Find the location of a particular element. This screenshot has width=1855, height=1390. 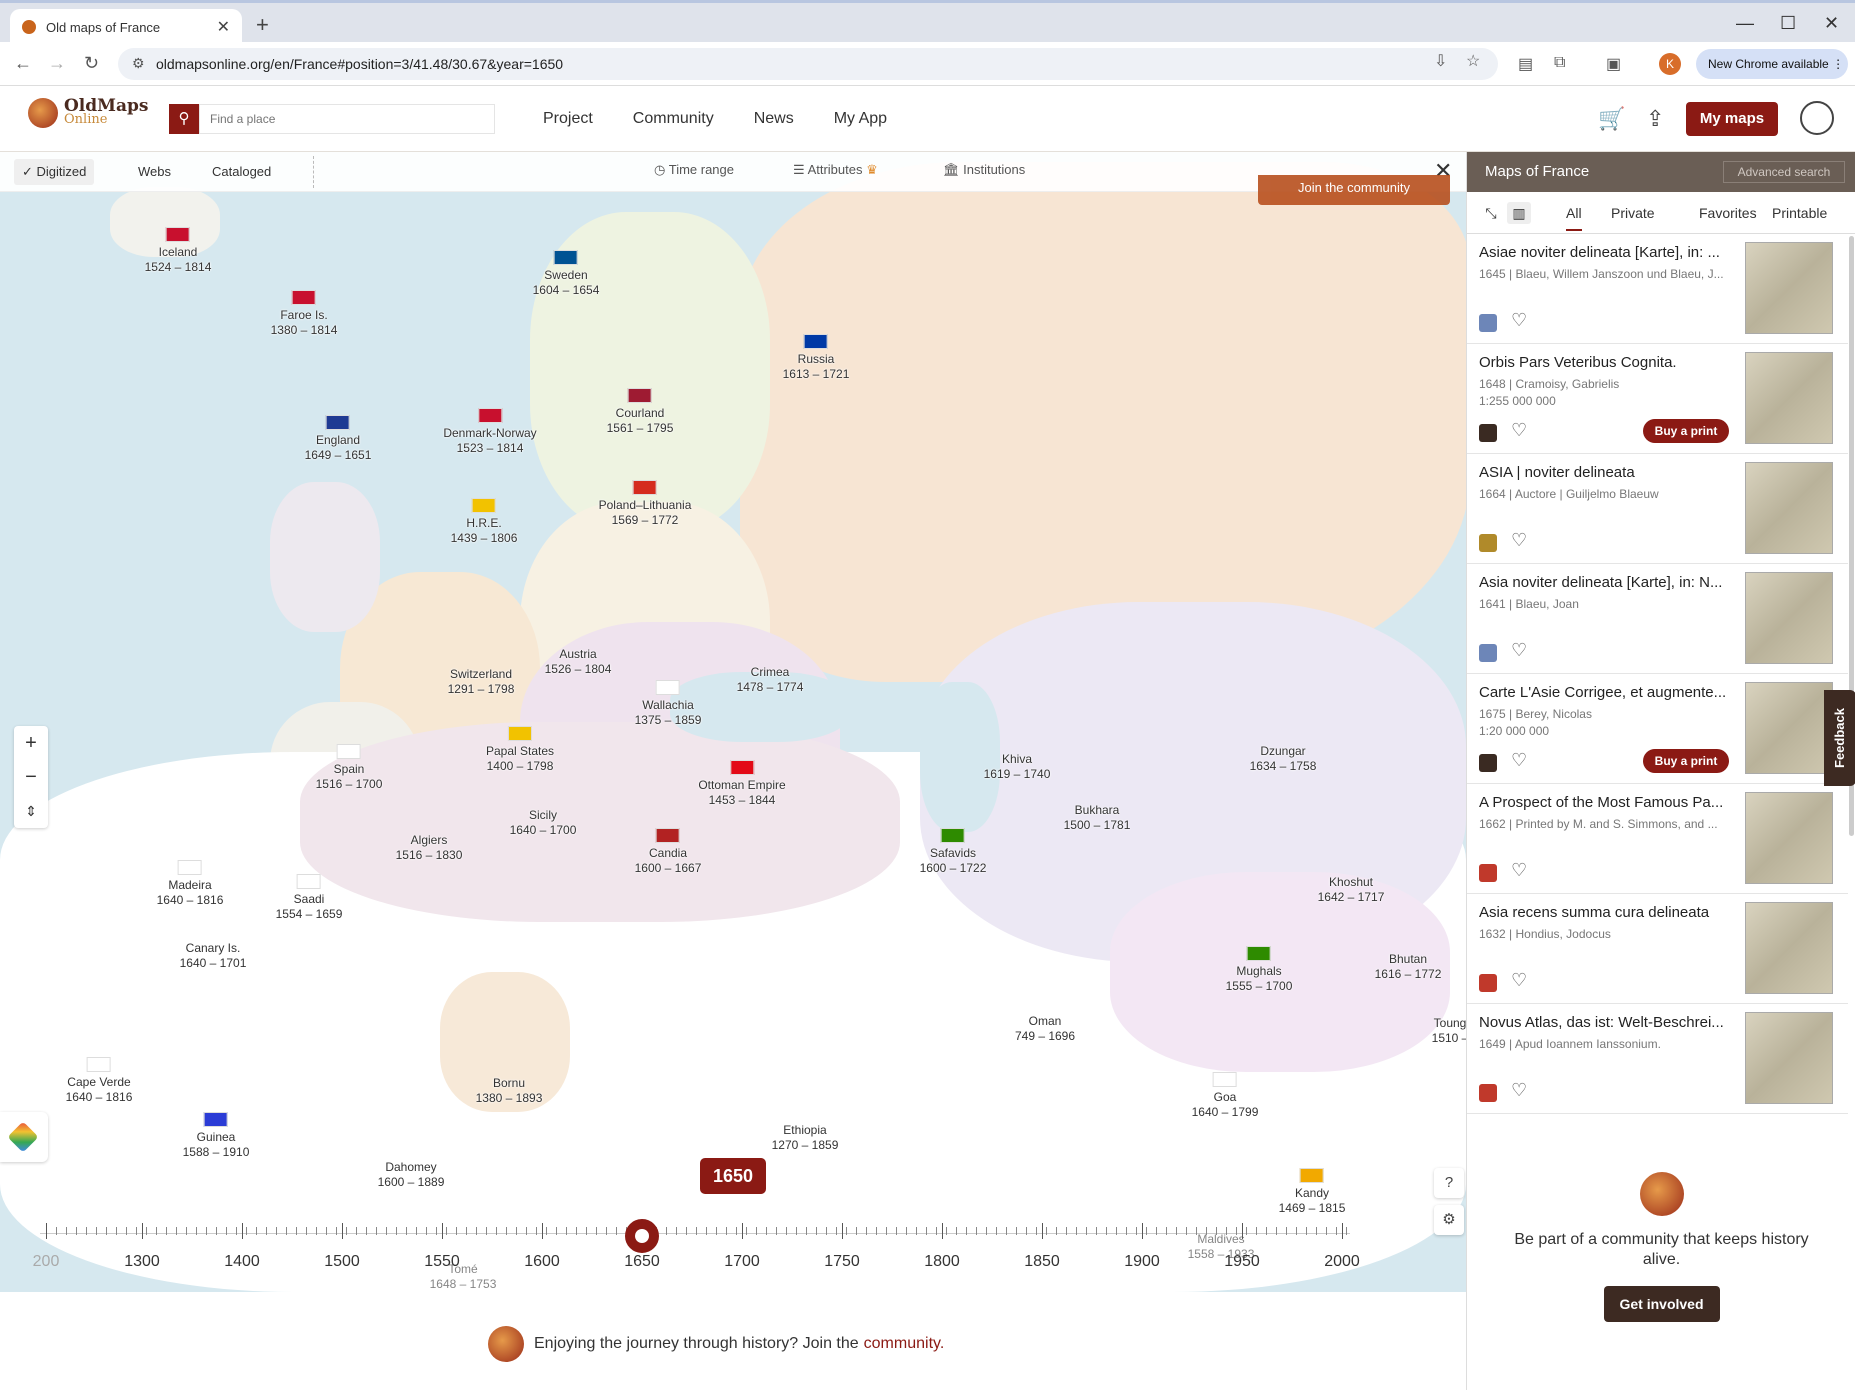

tab-favorites: Favorites is located at coordinates (1728, 213).